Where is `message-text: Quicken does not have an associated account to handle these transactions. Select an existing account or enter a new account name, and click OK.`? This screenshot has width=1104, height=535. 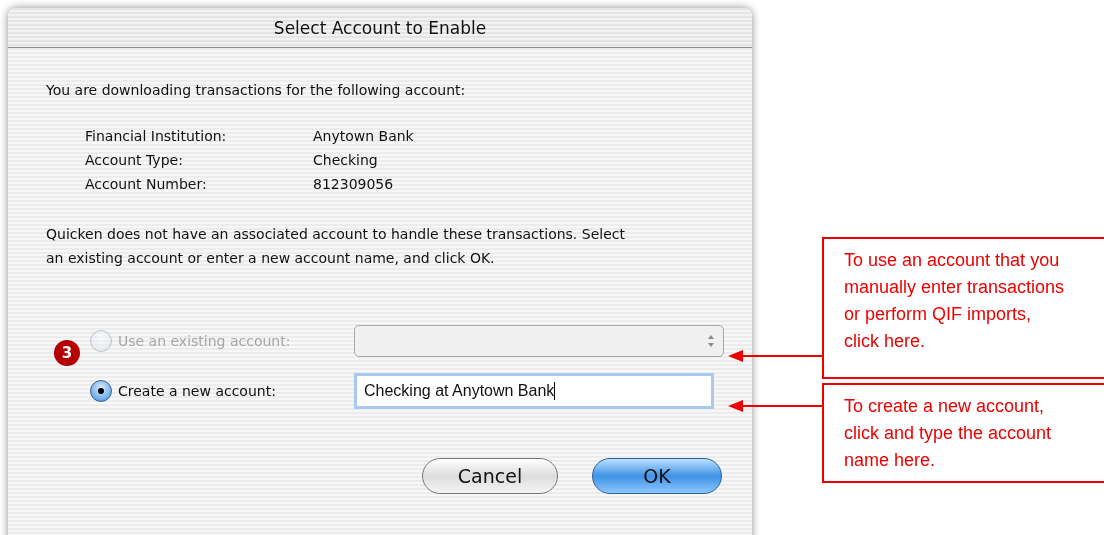
message-text: Quicken does not have an associated account to handle these transactions. Select an existing account or enter a new account name, and click OK. is located at coordinates (336, 246).